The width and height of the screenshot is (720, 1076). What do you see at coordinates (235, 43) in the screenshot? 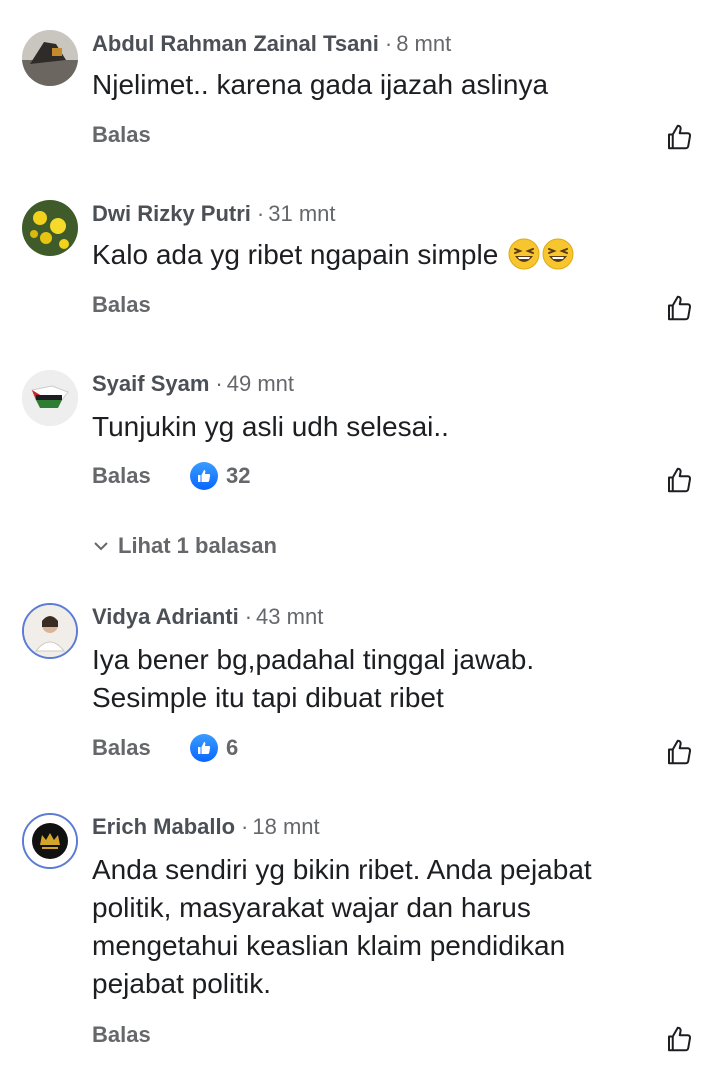
I see `author-name: Abdul Rahman Zainal Tsani` at bounding box center [235, 43].